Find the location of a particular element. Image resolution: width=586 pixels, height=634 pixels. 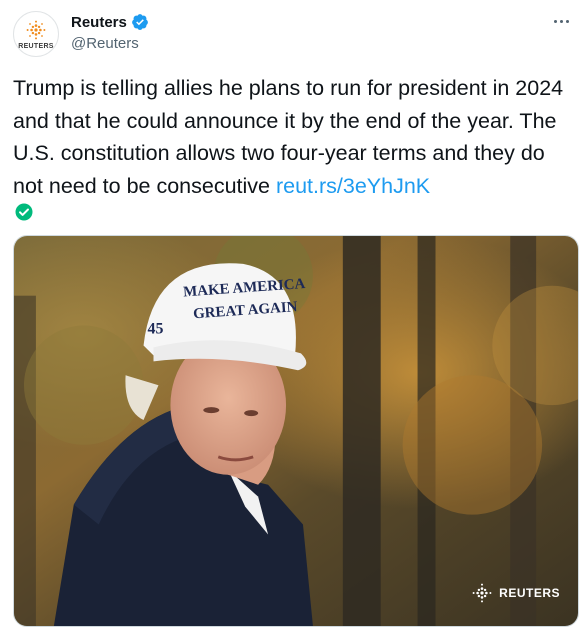

author-name-row: Reuters is located at coordinates (110, 22).